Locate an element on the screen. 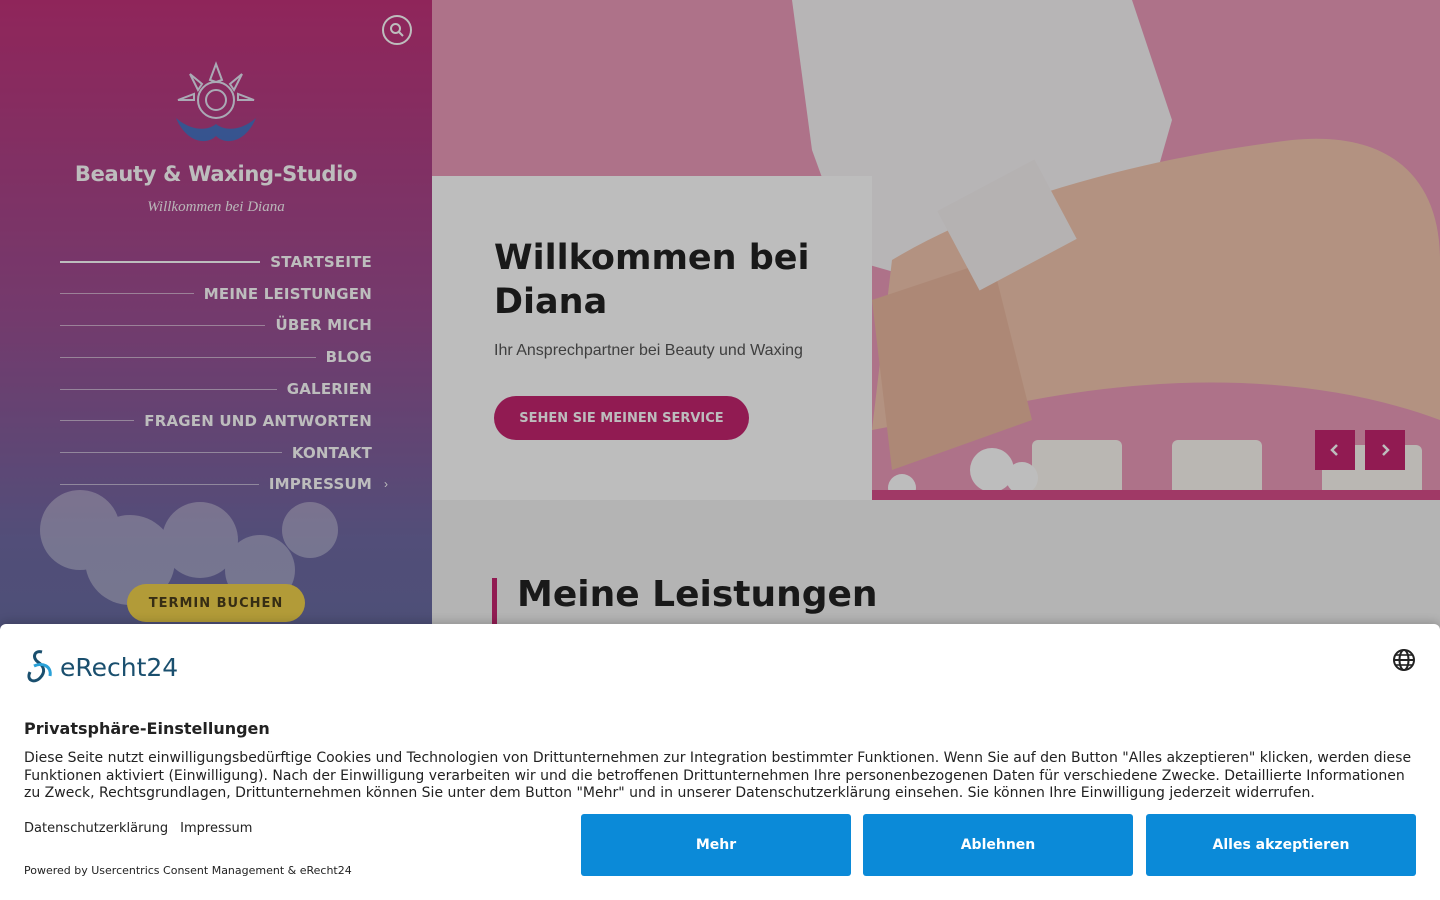 Image resolution: width=1440 pixels, height=900 pixels. consent-links: Datenschutzerklärung Impressum is located at coordinates (138, 828).